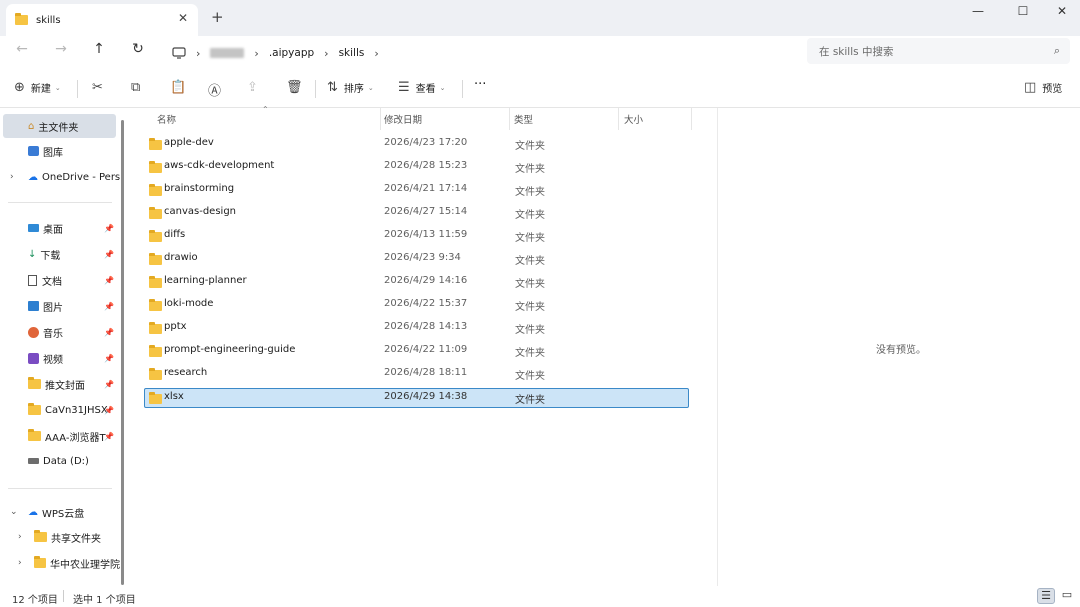 The image size is (1080, 607). What do you see at coordinates (523, 119) in the screenshot?
I see `column-header-type: 类型` at bounding box center [523, 119].